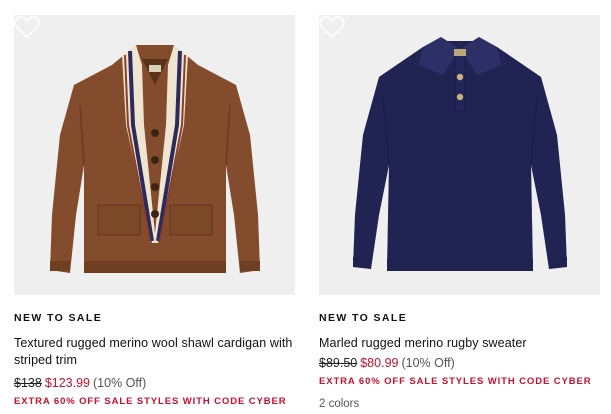 The height and width of the screenshot is (414, 611). I want to click on color-count: 2 colors, so click(459, 404).